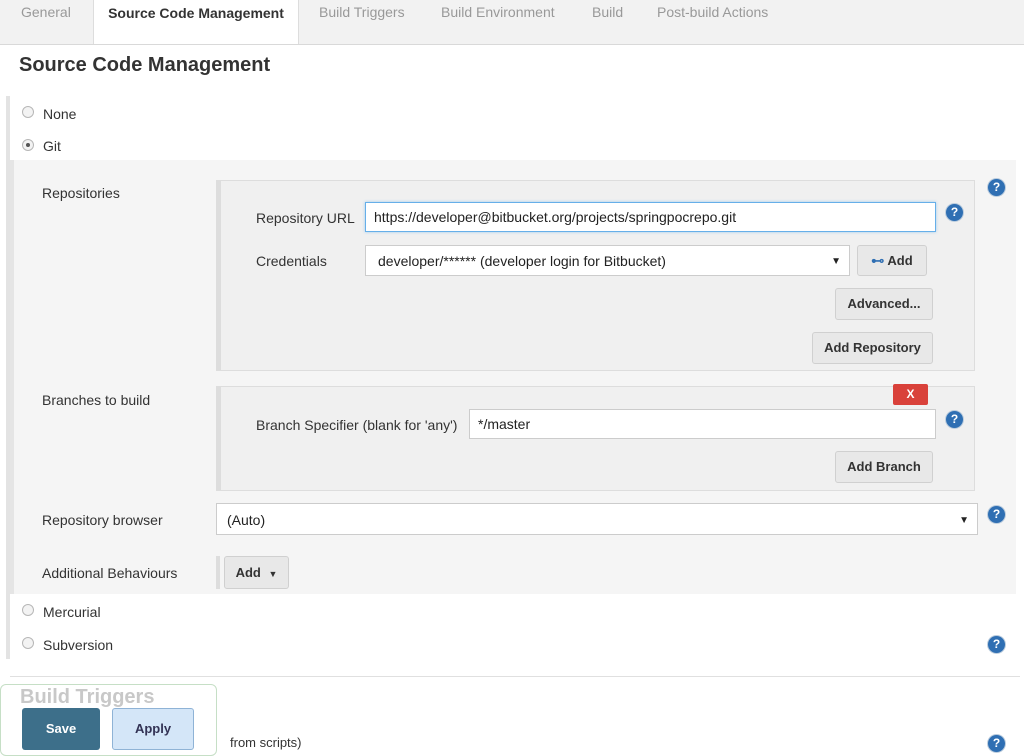 Image resolution: width=1024 pixels, height=756 pixels. Describe the element at coordinates (72, 612) in the screenshot. I see `radio-mercurial-label: Mercurial` at that location.